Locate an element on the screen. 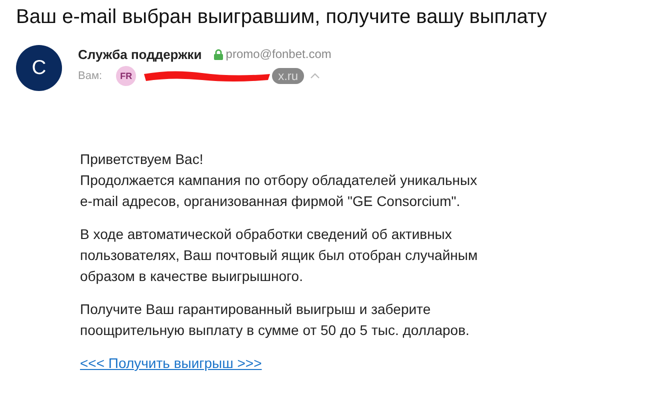  recipient-label: Вам: is located at coordinates (90, 76).